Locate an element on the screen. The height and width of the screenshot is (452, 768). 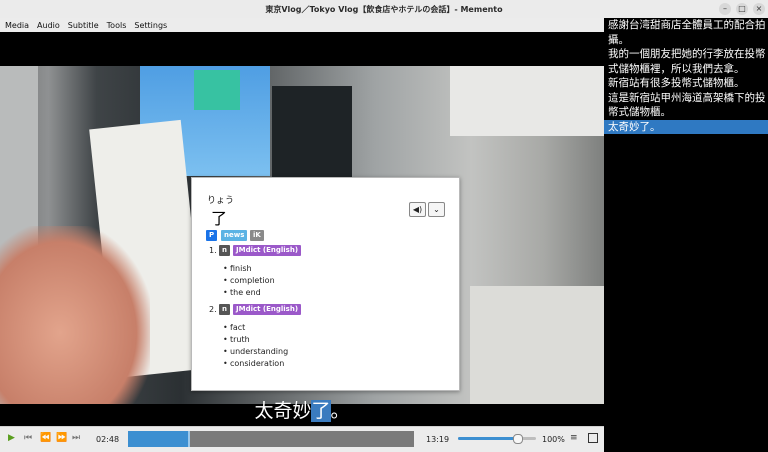
subtitle-after: 。 is located at coordinates (340, 411).